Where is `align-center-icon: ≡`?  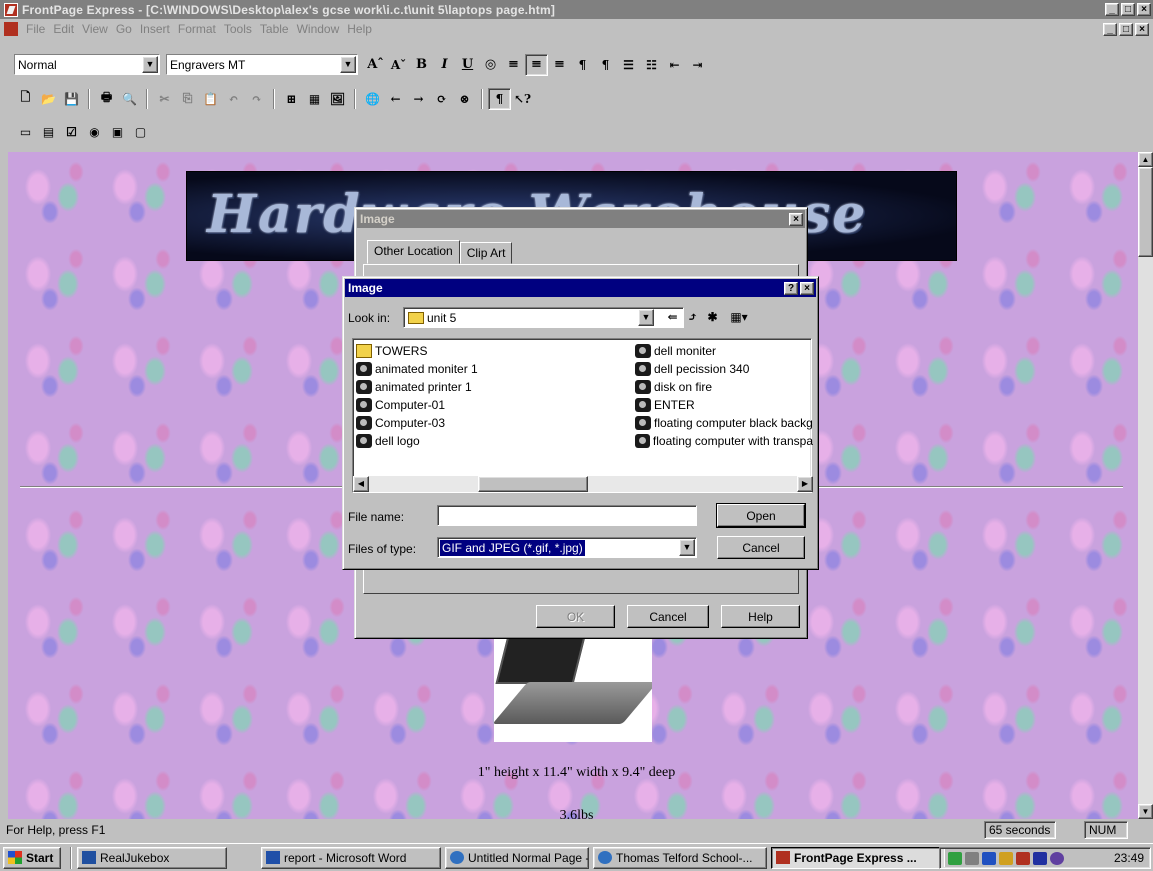 align-center-icon: ≡ is located at coordinates (536, 64).